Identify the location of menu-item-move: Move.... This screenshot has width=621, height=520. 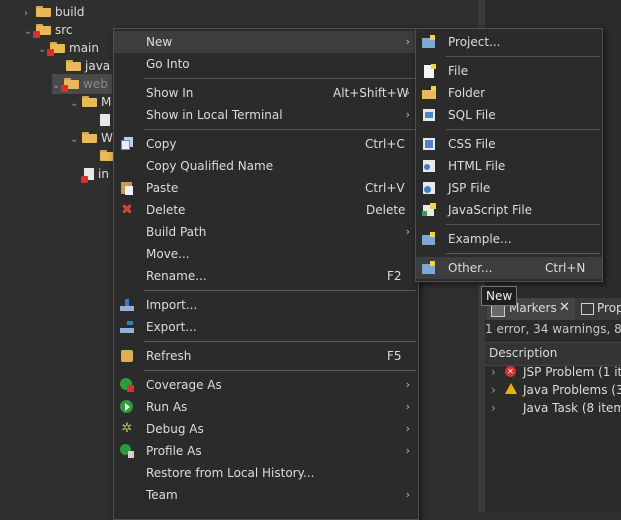
(266, 254).